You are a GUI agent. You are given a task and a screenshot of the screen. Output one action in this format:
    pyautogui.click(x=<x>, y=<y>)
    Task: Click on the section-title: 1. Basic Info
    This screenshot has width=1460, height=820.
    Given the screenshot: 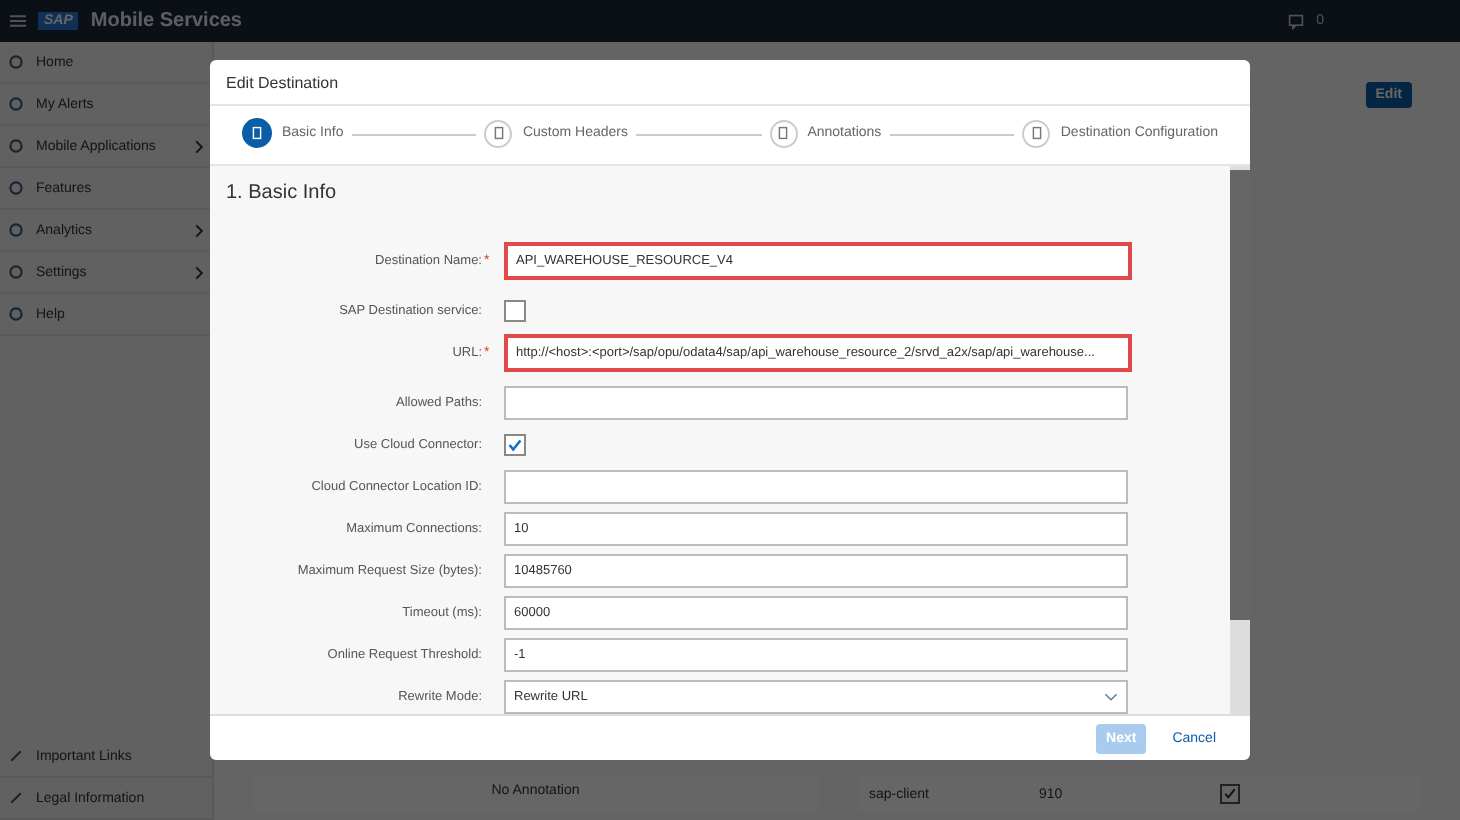 What is the action you would take?
    pyautogui.click(x=282, y=193)
    